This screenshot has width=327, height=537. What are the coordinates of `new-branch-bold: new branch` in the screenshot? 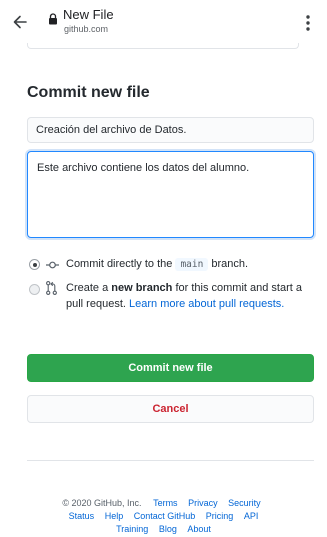 It's located at (142, 288).